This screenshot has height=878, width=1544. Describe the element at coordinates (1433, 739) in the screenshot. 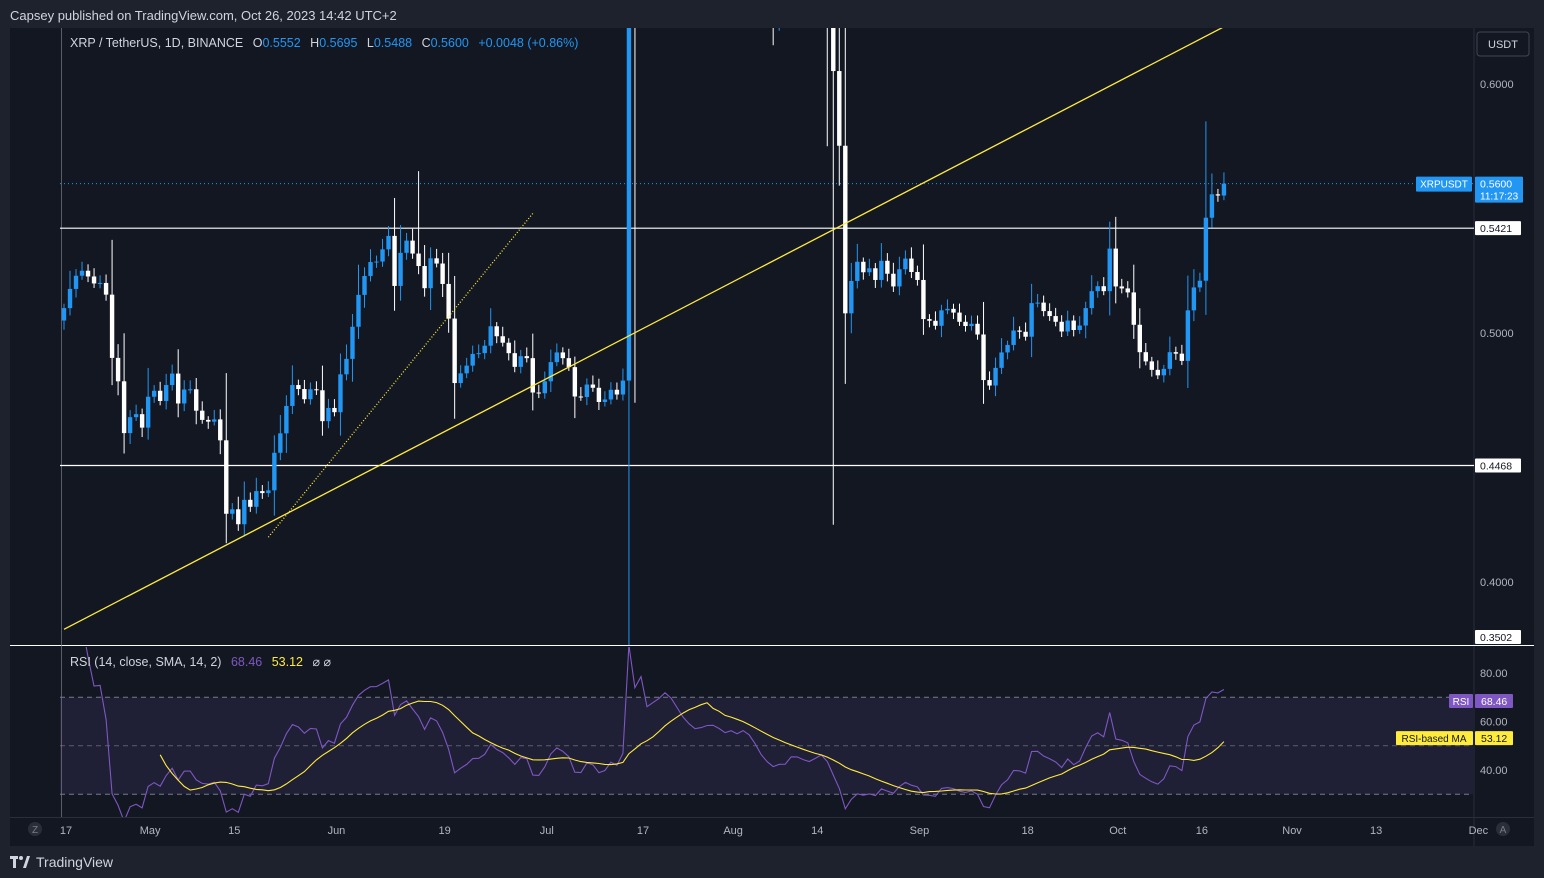

I see `rsi-ma-symbol-label: RSI-based MA` at that location.